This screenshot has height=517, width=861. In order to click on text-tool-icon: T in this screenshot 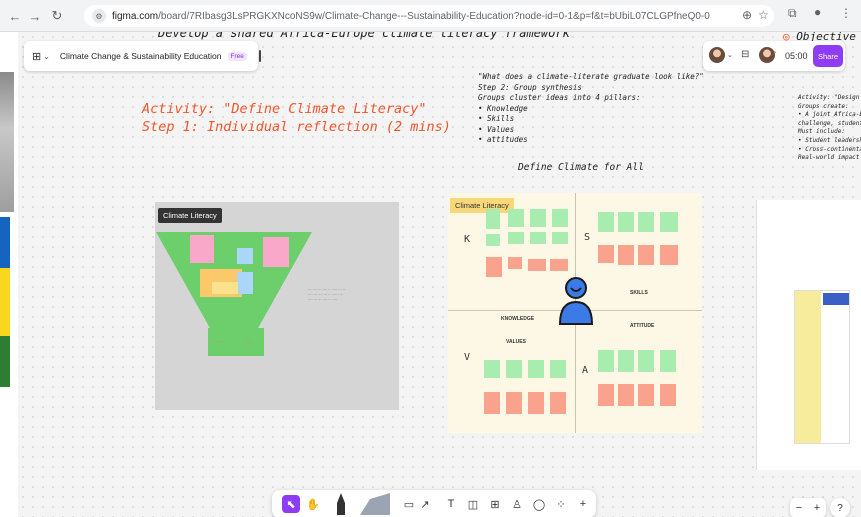, I will do `click(451, 504)`.